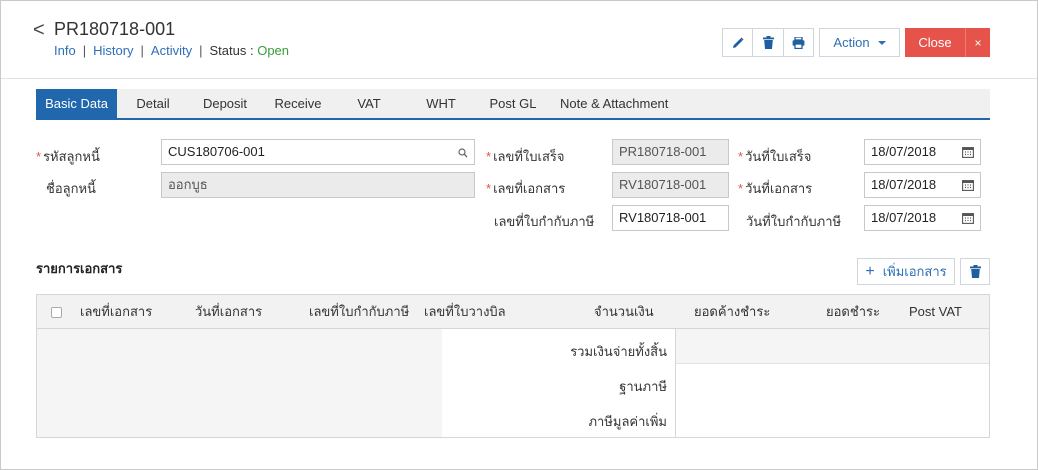 The height and width of the screenshot is (470, 1038). Describe the element at coordinates (71, 188) in the screenshot. I see `debtor-name-label: ชื่อลูกหนี้` at that location.